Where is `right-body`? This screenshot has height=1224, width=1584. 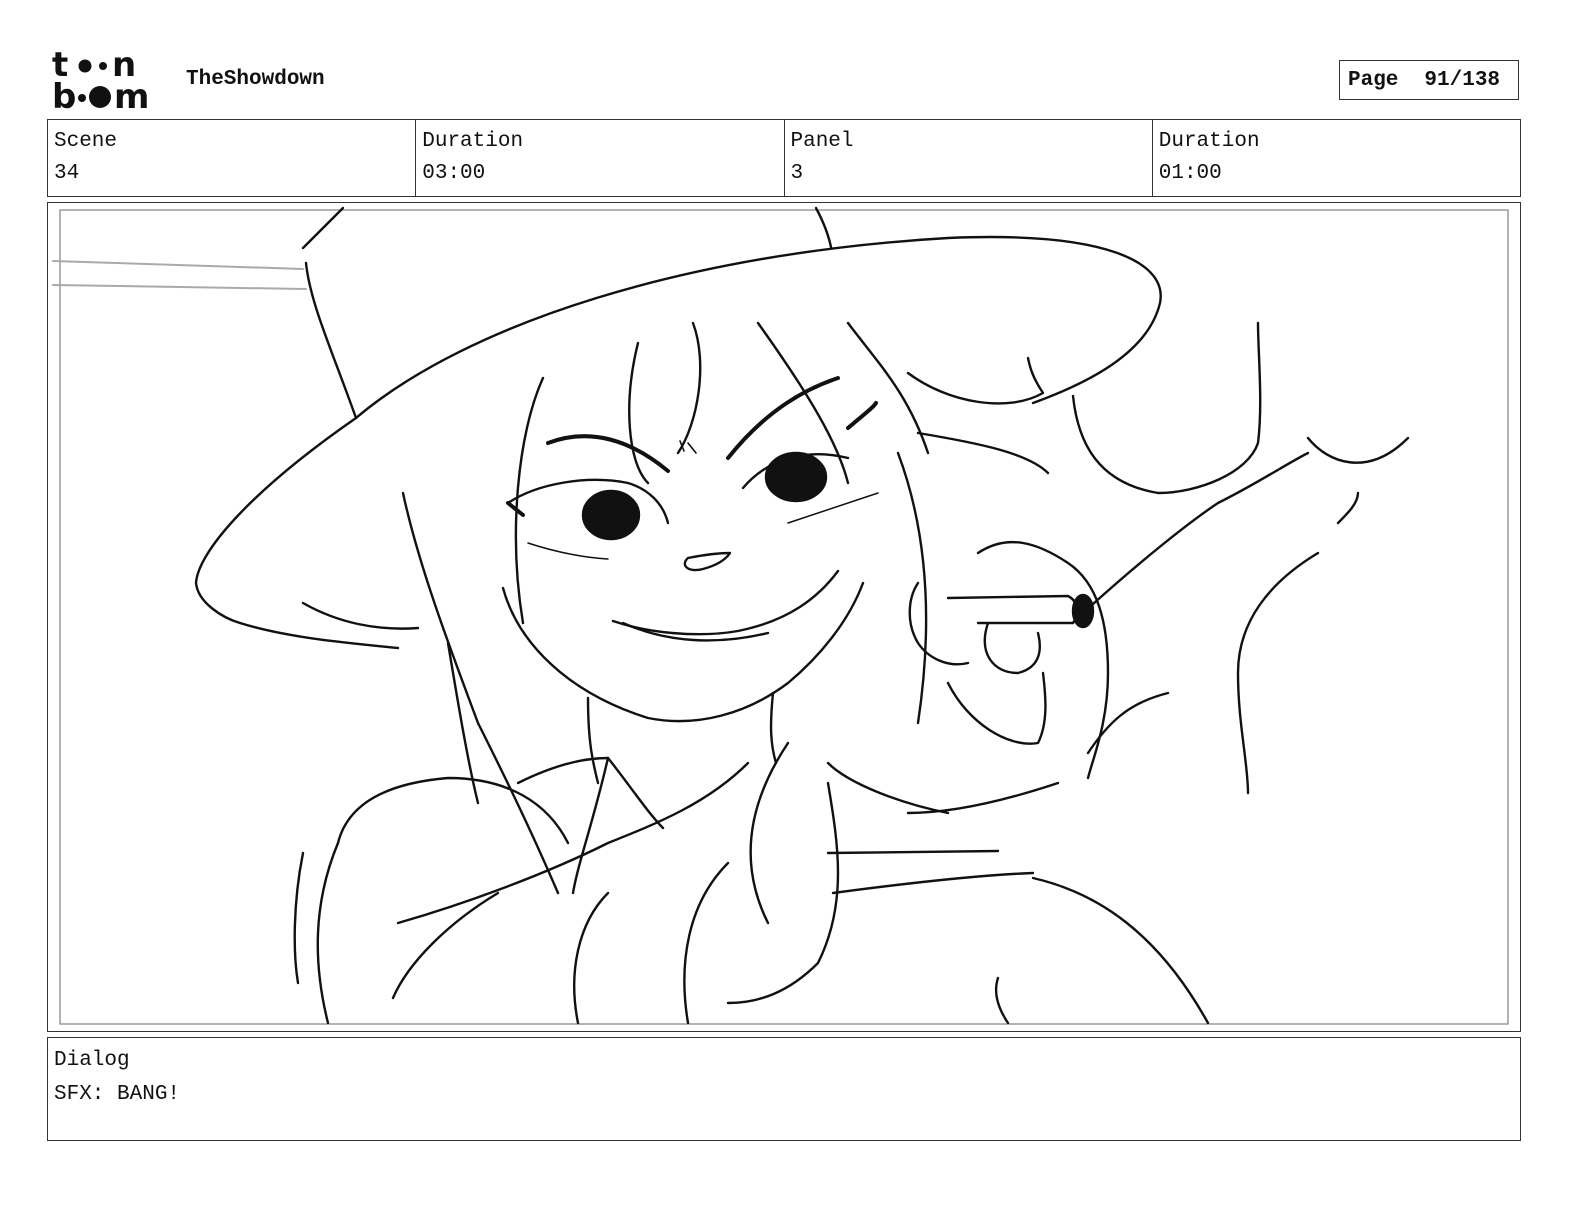
right-body is located at coordinates (1120, 950).